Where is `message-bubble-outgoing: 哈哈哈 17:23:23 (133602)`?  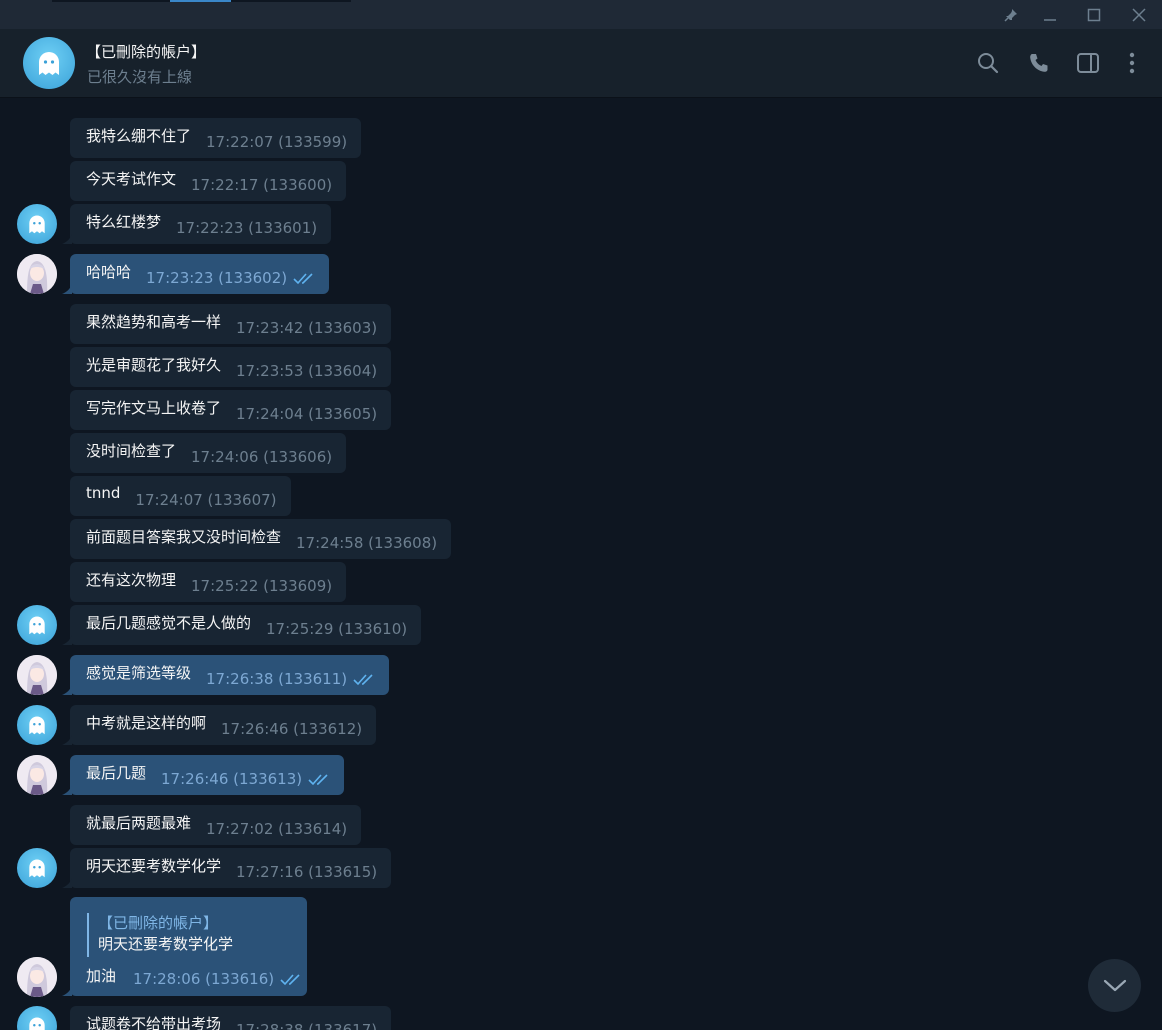
message-bubble-outgoing: 哈哈哈 17:23:23 (133602) is located at coordinates (196, 274).